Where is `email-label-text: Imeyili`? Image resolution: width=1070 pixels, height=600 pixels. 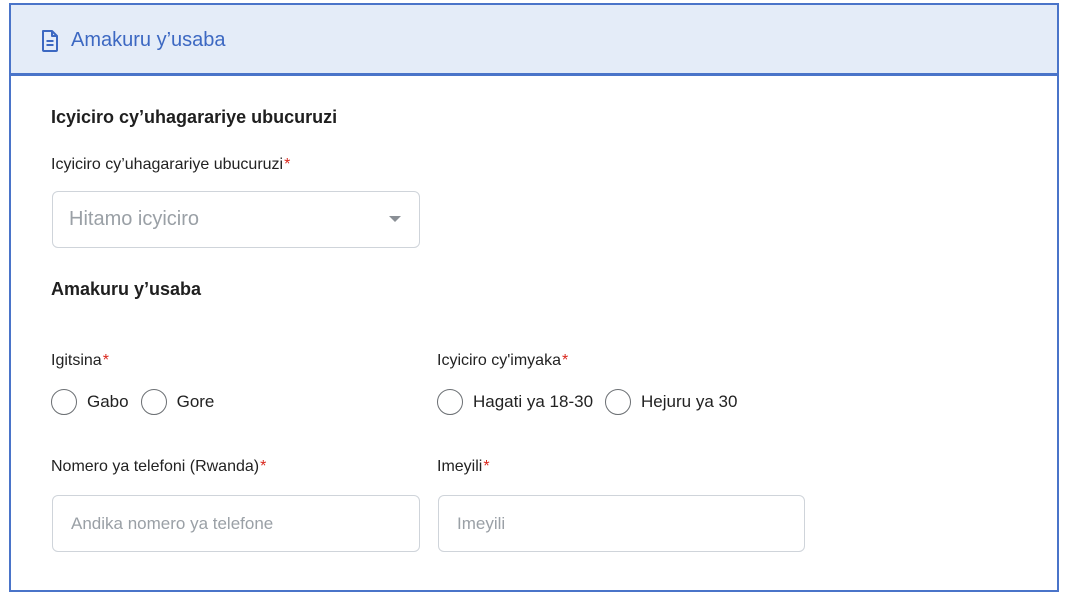
email-label-text: Imeyili is located at coordinates (460, 466).